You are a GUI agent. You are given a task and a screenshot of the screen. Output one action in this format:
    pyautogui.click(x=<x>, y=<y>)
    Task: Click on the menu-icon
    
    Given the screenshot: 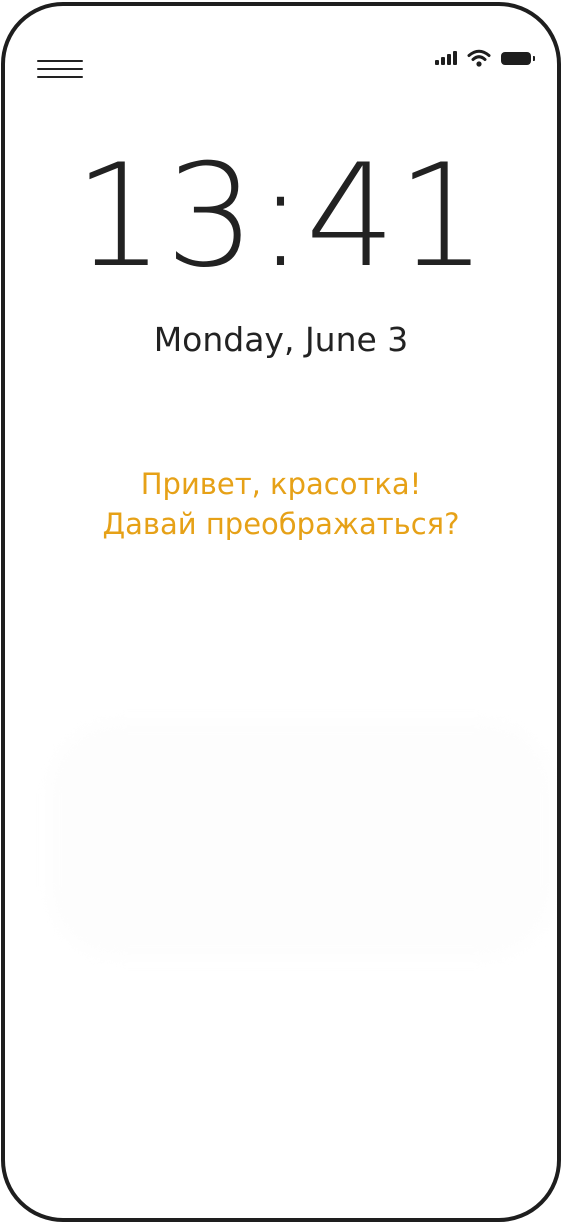 What is the action you would take?
    pyautogui.click(x=60, y=69)
    